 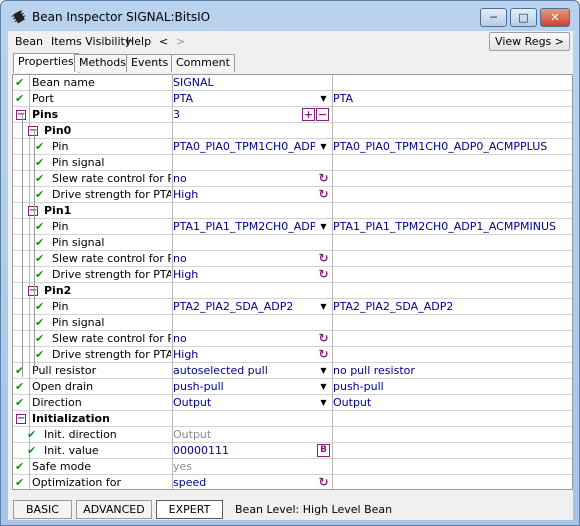 What do you see at coordinates (292, 291) in the screenshot?
I see `property-row: −Pin2` at bounding box center [292, 291].